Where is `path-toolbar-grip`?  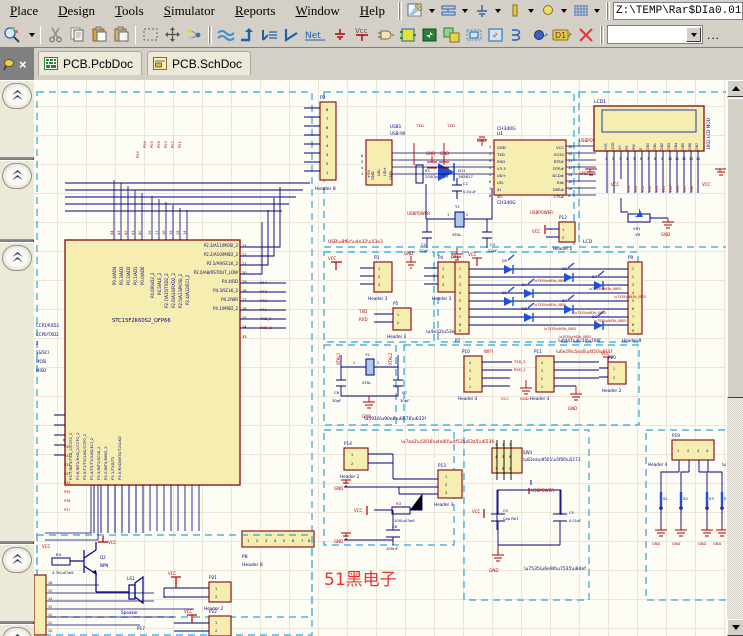 path-toolbar-grip is located at coordinates (607, 10).